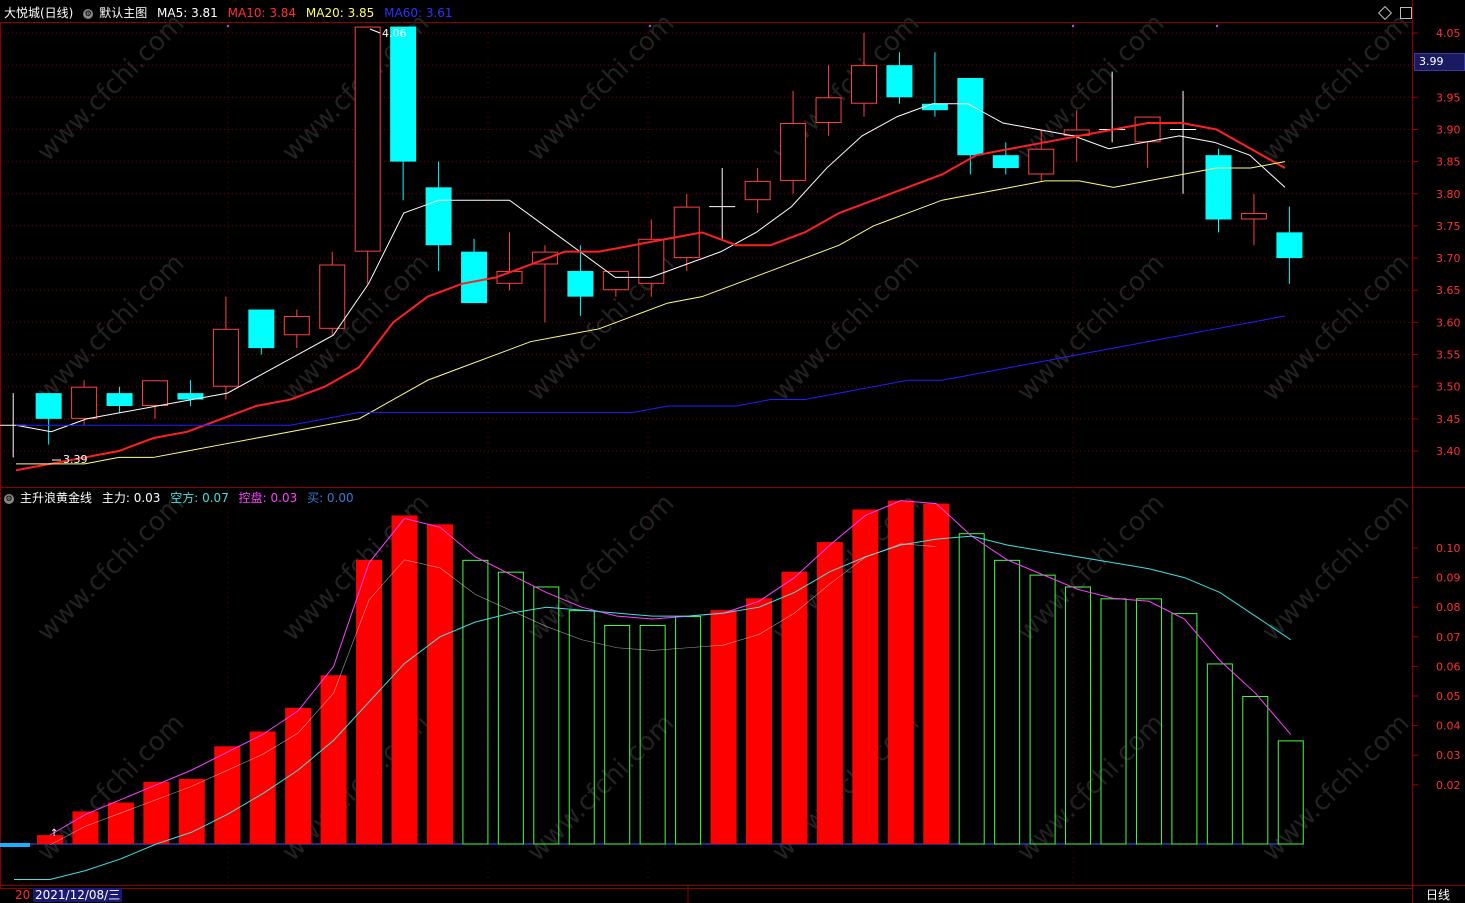 Image resolution: width=1465 pixels, height=903 pixels. What do you see at coordinates (1448, 548) in the screenshot?
I see `indicator-tick-label: 0.10` at bounding box center [1448, 548].